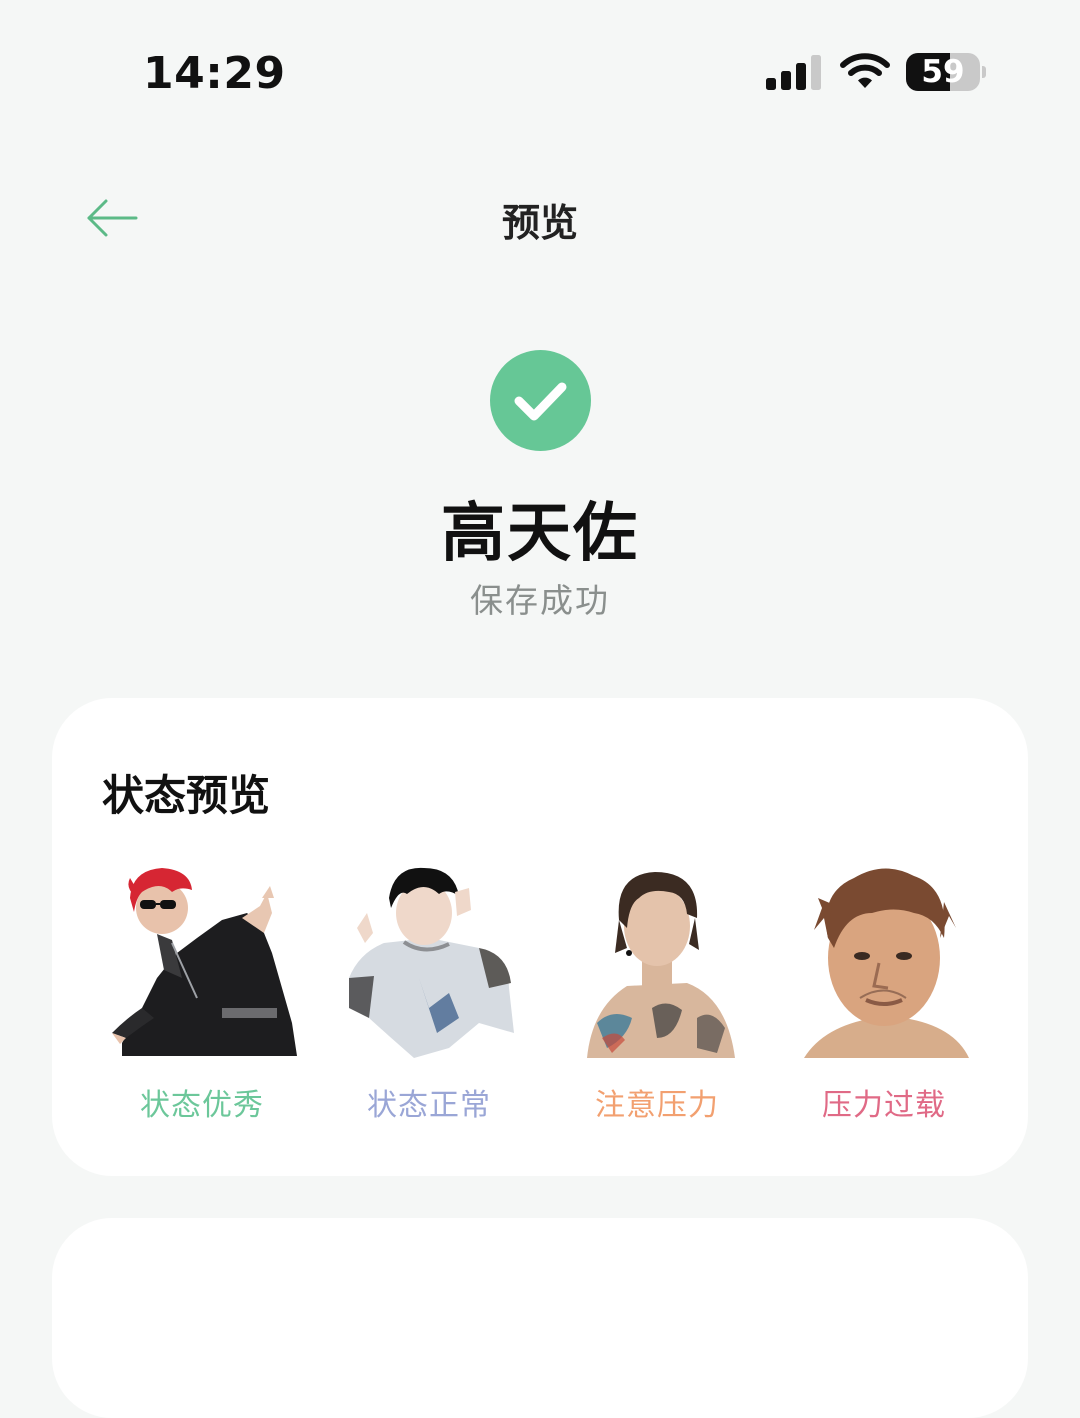  Describe the element at coordinates (657, 1105) in the screenshot. I see `status-label: 注意压力` at that location.